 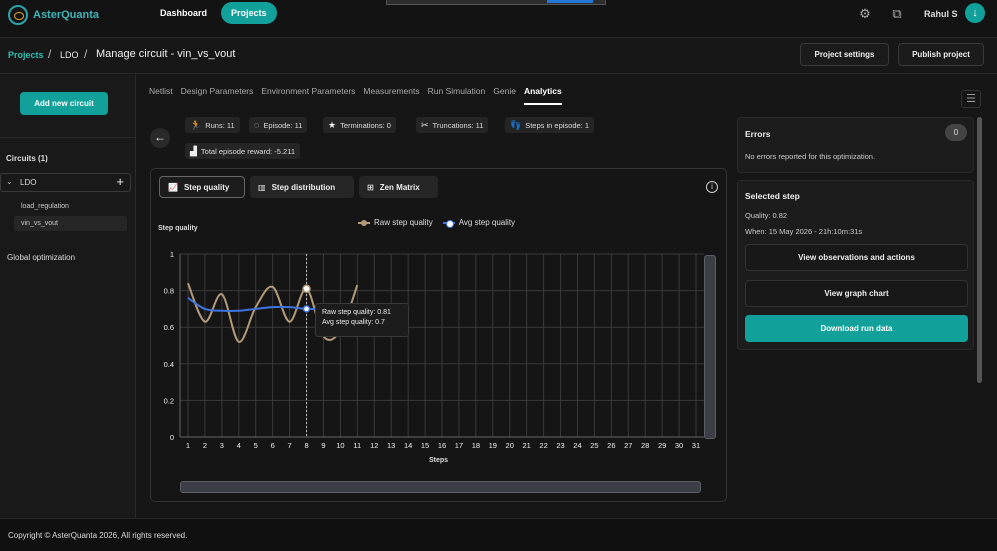 What do you see at coordinates (353, 322) in the screenshot?
I see `tooltip-avg: Avg step quality: 0.7` at bounding box center [353, 322].